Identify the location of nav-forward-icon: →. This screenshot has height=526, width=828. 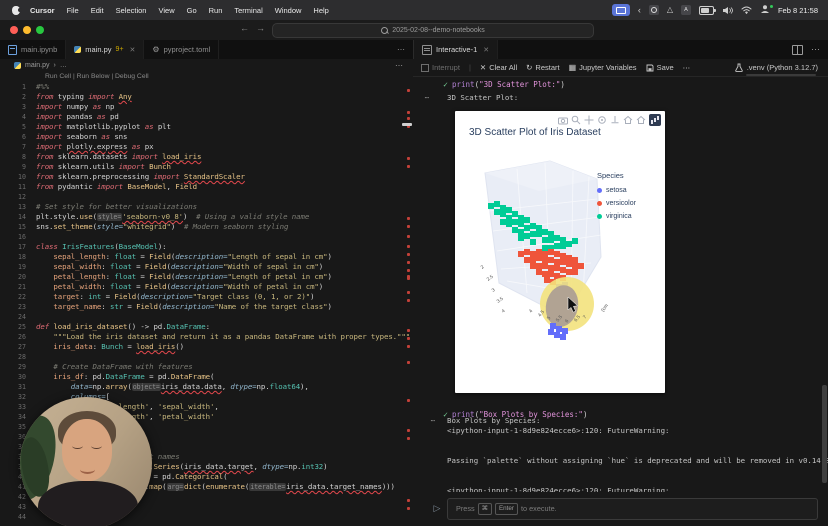
(260, 28).